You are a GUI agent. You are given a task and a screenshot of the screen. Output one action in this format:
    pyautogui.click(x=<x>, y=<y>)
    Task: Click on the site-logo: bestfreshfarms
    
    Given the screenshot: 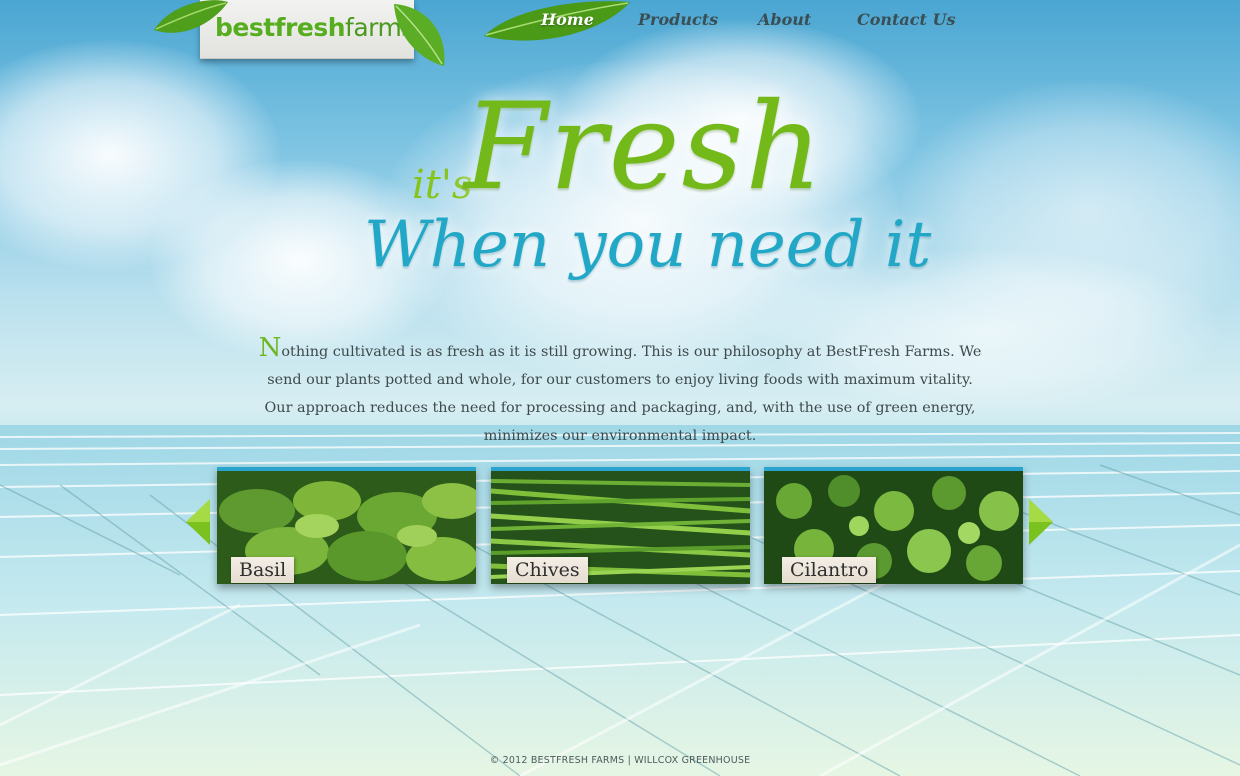 What is the action you would take?
    pyautogui.click(x=307, y=29)
    